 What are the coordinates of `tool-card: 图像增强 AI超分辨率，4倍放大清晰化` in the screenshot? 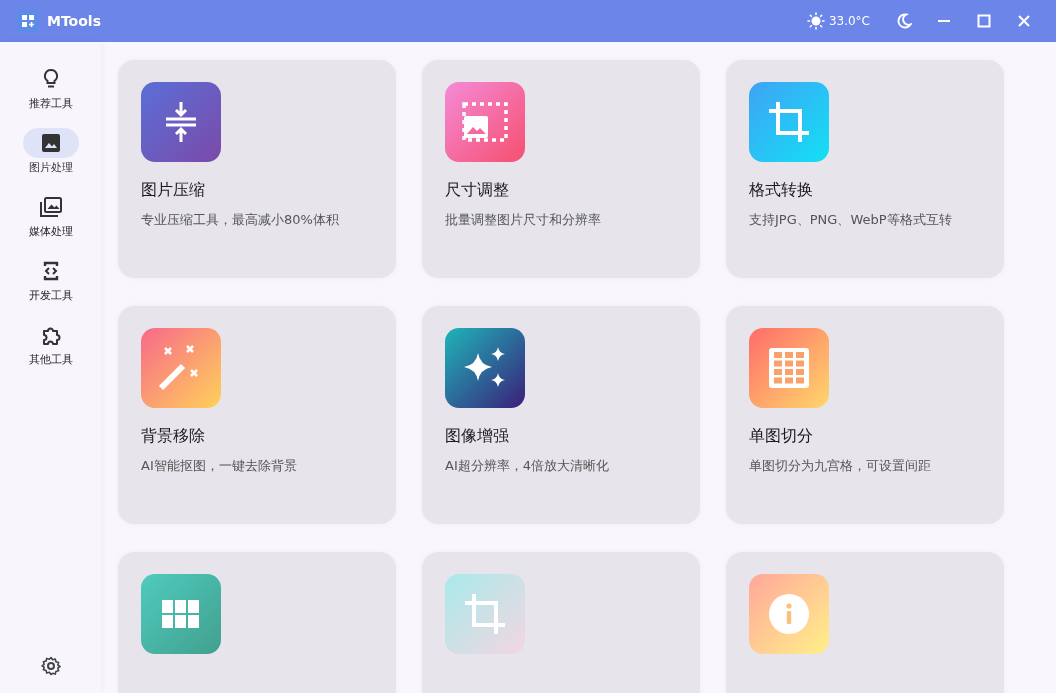 It's located at (561, 415).